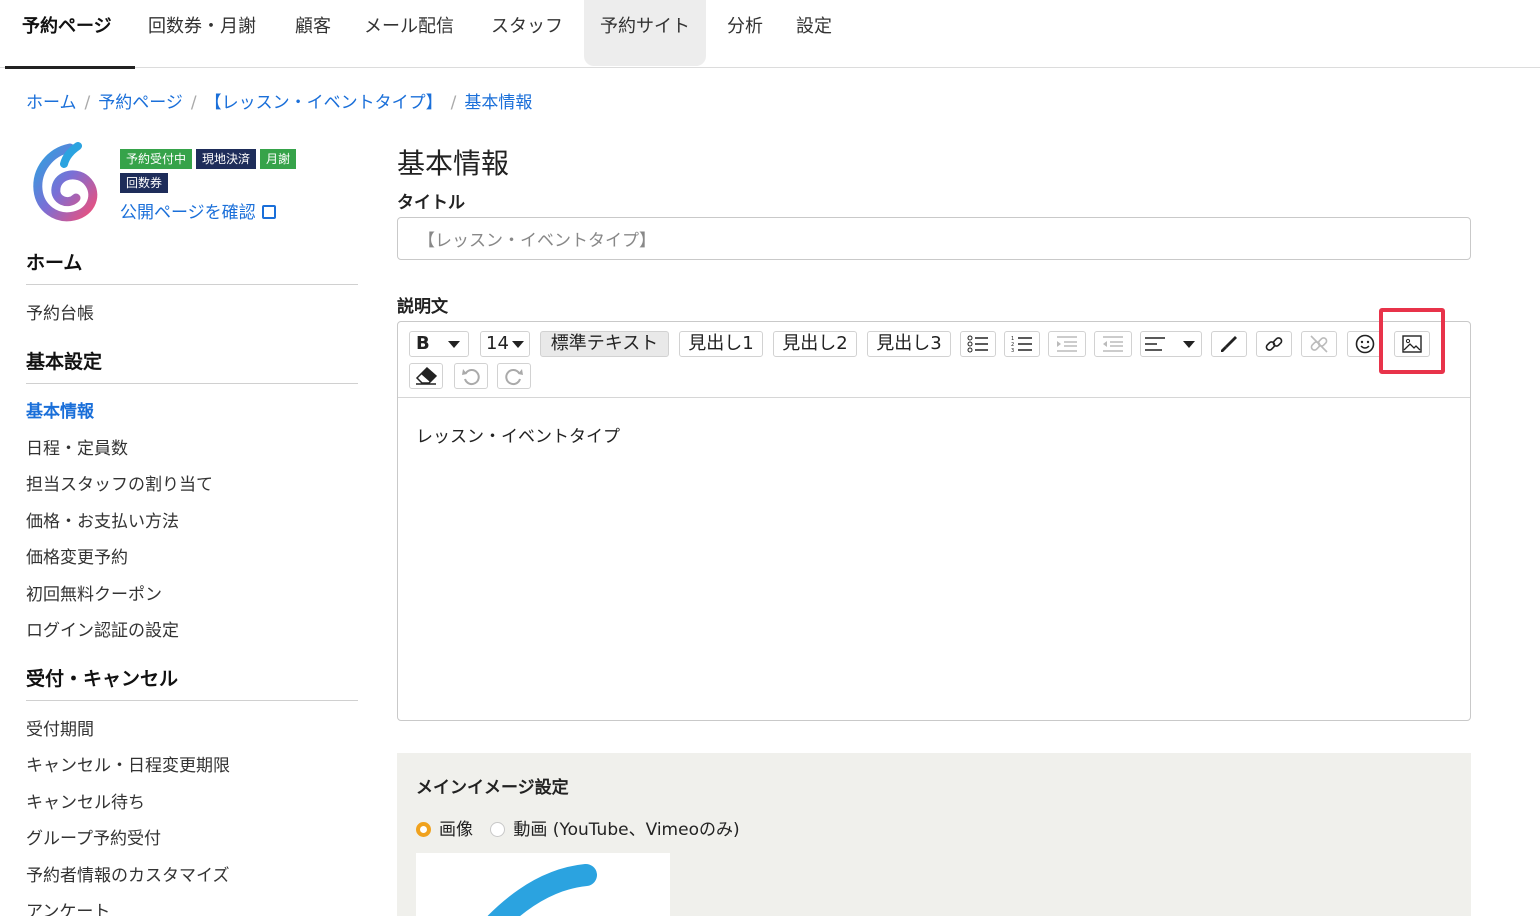 This screenshot has height=916, width=1540. I want to click on link-icon, so click(1274, 344).